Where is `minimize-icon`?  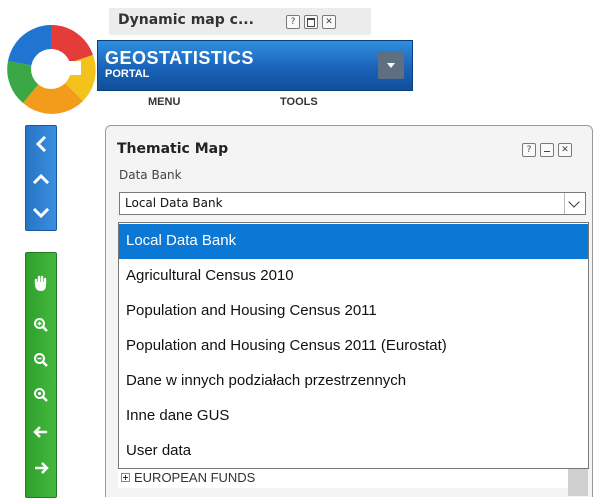
minimize-icon is located at coordinates (547, 150).